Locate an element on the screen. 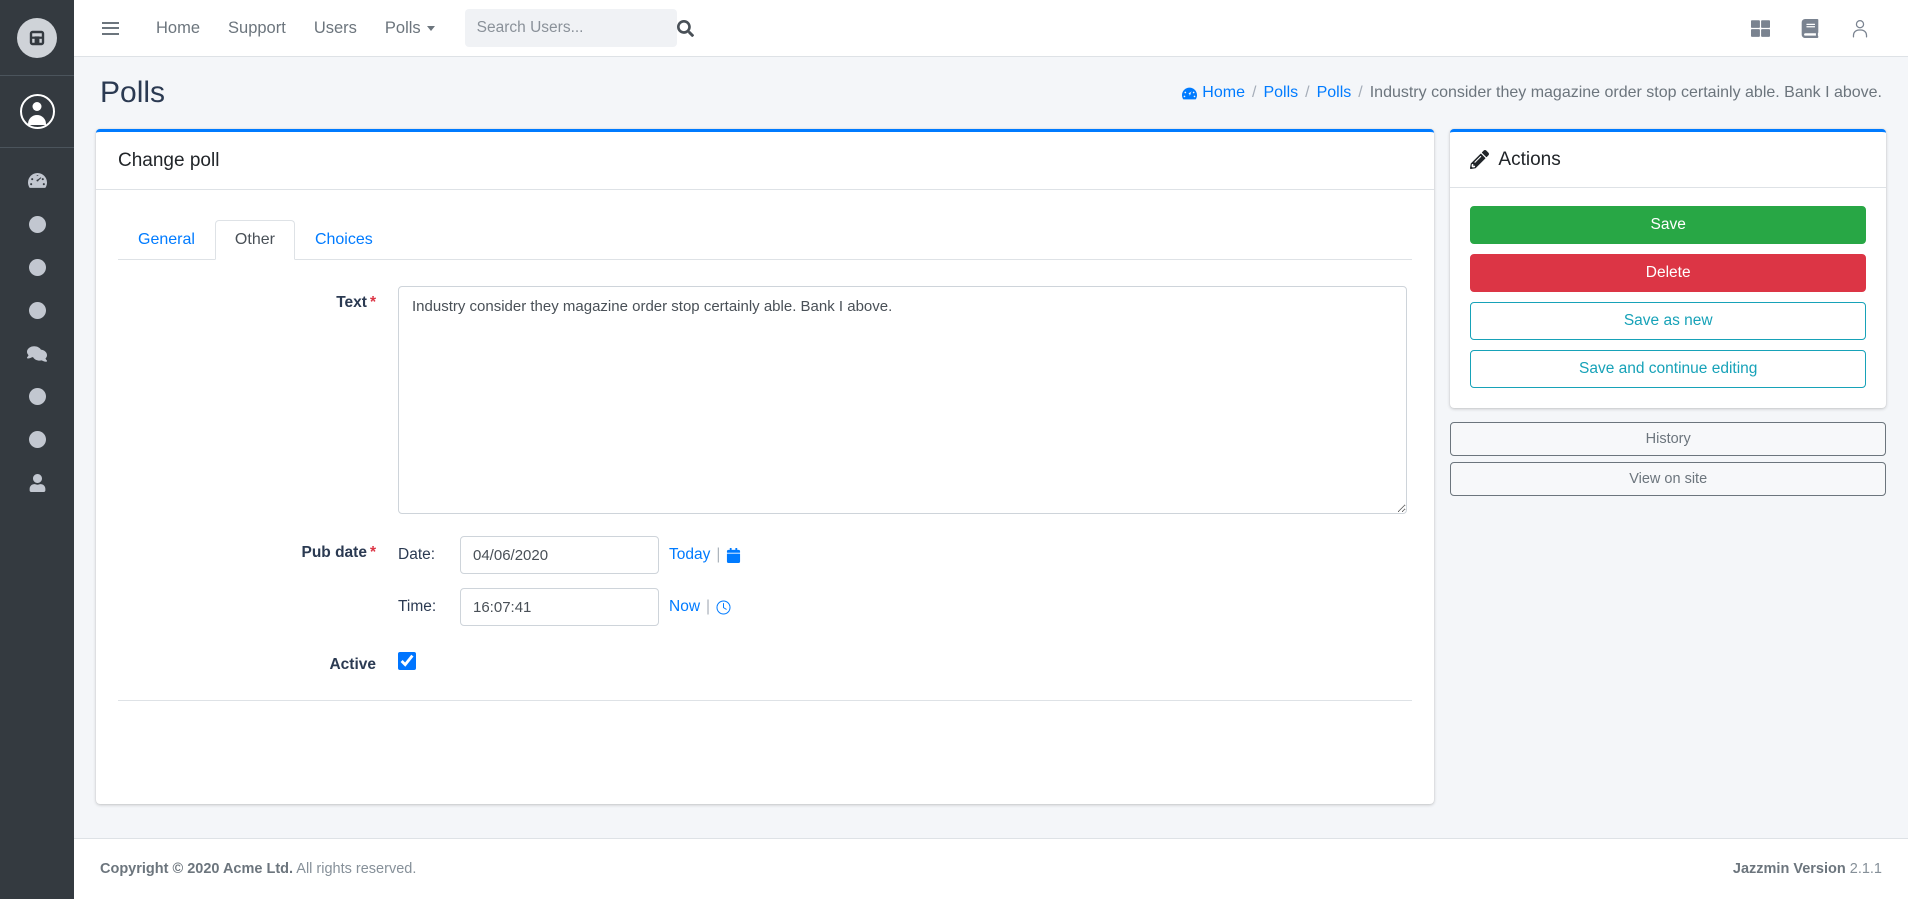 Image resolution: width=1908 pixels, height=899 pixels. text-textarea is located at coordinates (902, 400).